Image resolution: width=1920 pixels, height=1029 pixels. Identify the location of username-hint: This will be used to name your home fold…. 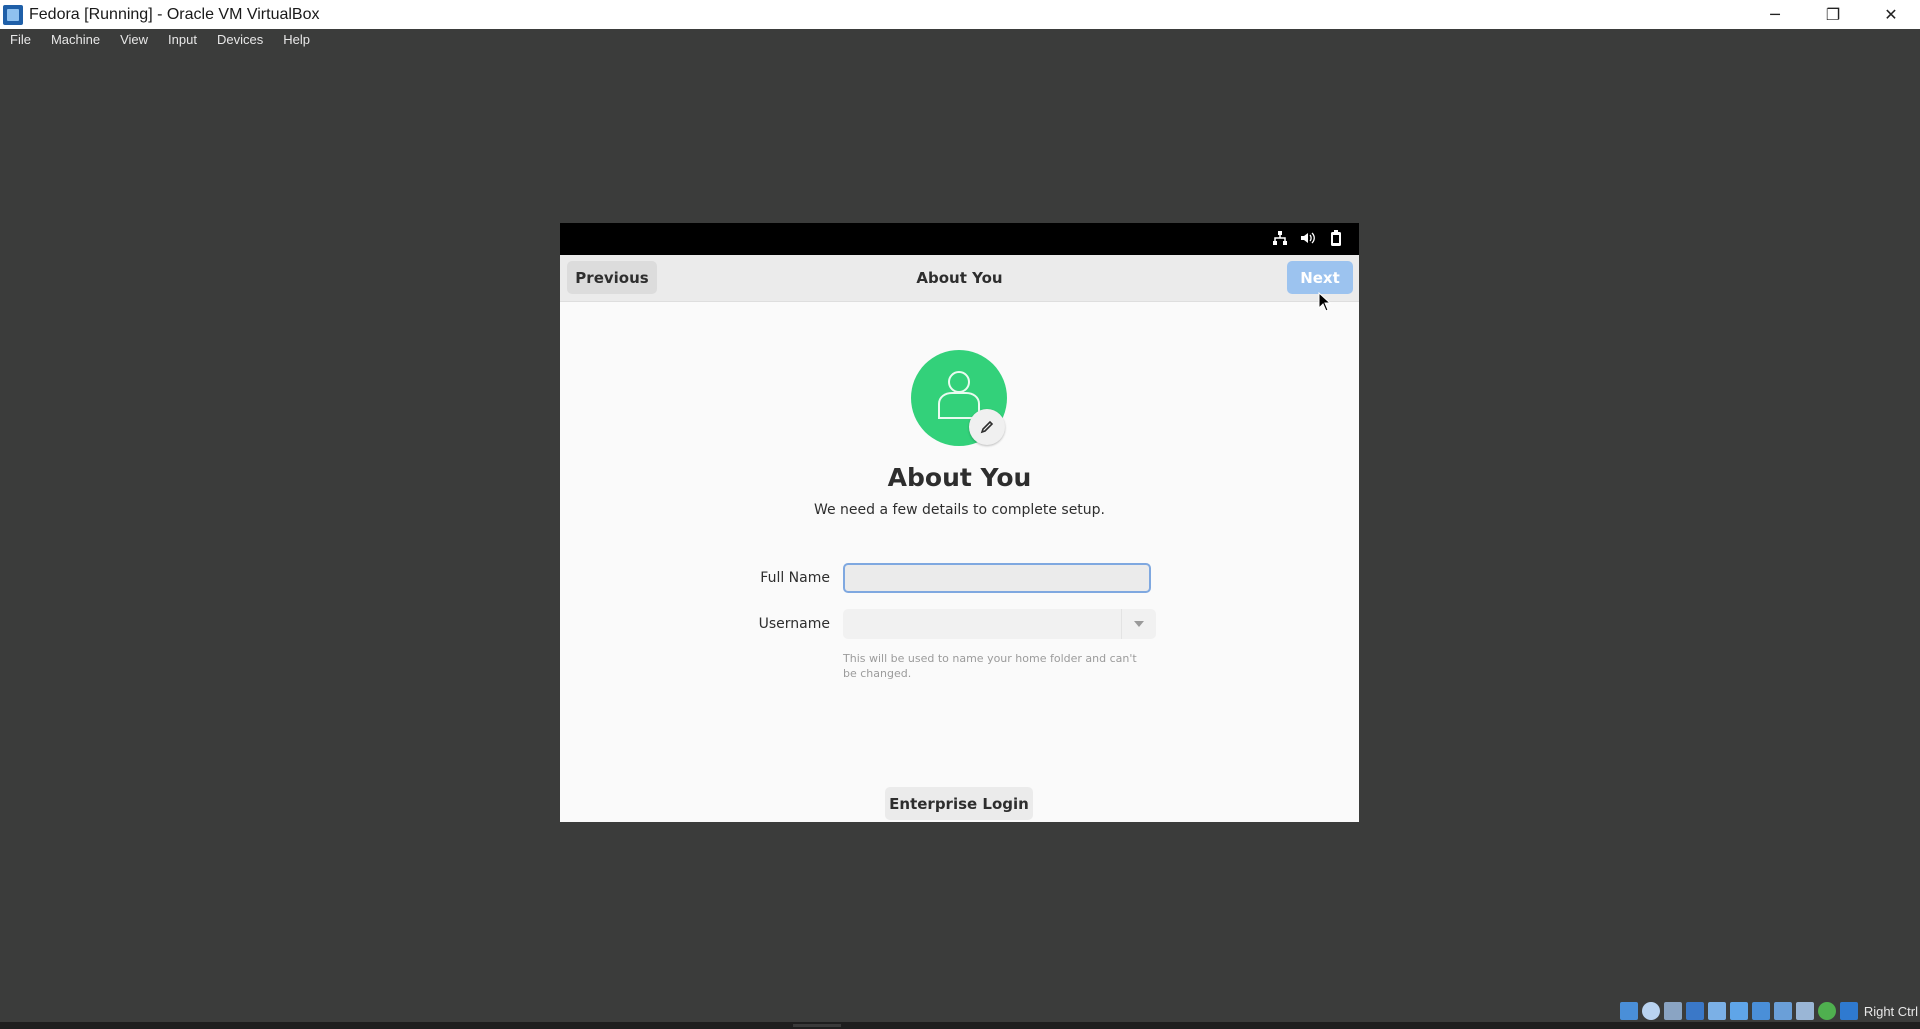
(990, 666).